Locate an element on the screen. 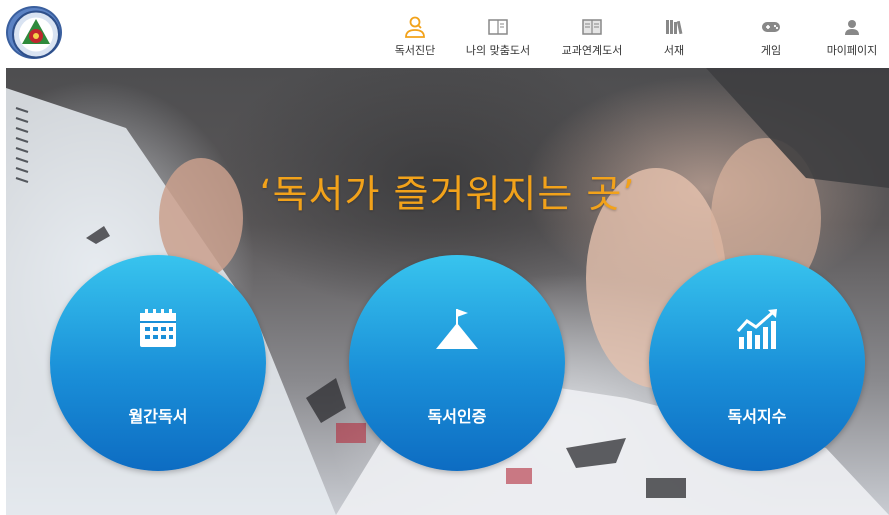  monthly-reading-button: 월간독서 is located at coordinates (158, 363).